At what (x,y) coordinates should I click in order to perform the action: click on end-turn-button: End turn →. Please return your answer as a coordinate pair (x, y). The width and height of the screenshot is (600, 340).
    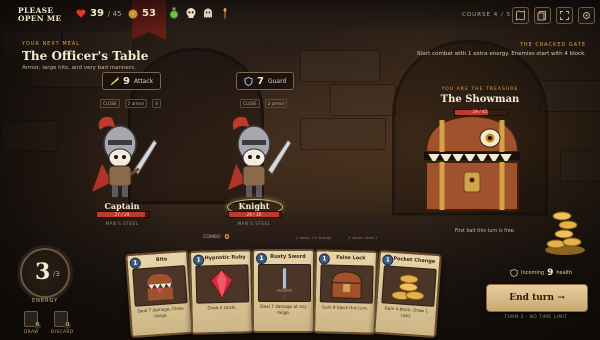
    Looking at the image, I should click on (537, 298).